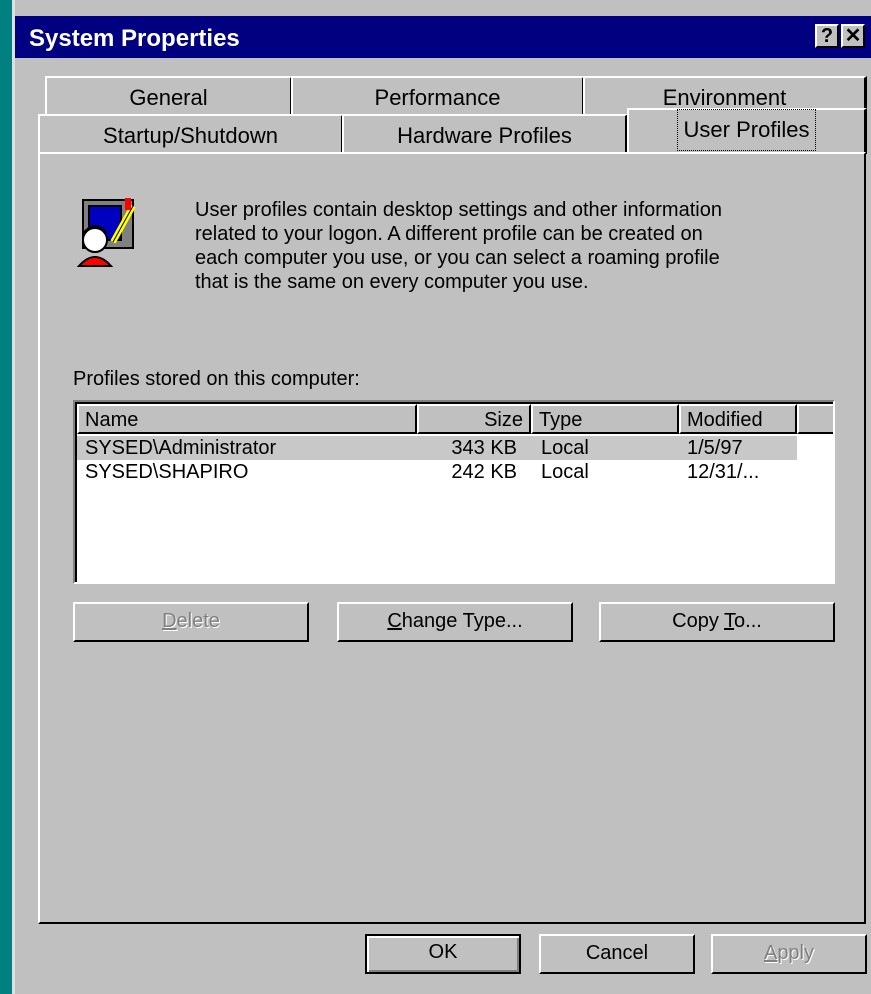 This screenshot has width=871, height=994. Describe the element at coordinates (738, 419) in the screenshot. I see `column-header-modified: Modified` at that location.